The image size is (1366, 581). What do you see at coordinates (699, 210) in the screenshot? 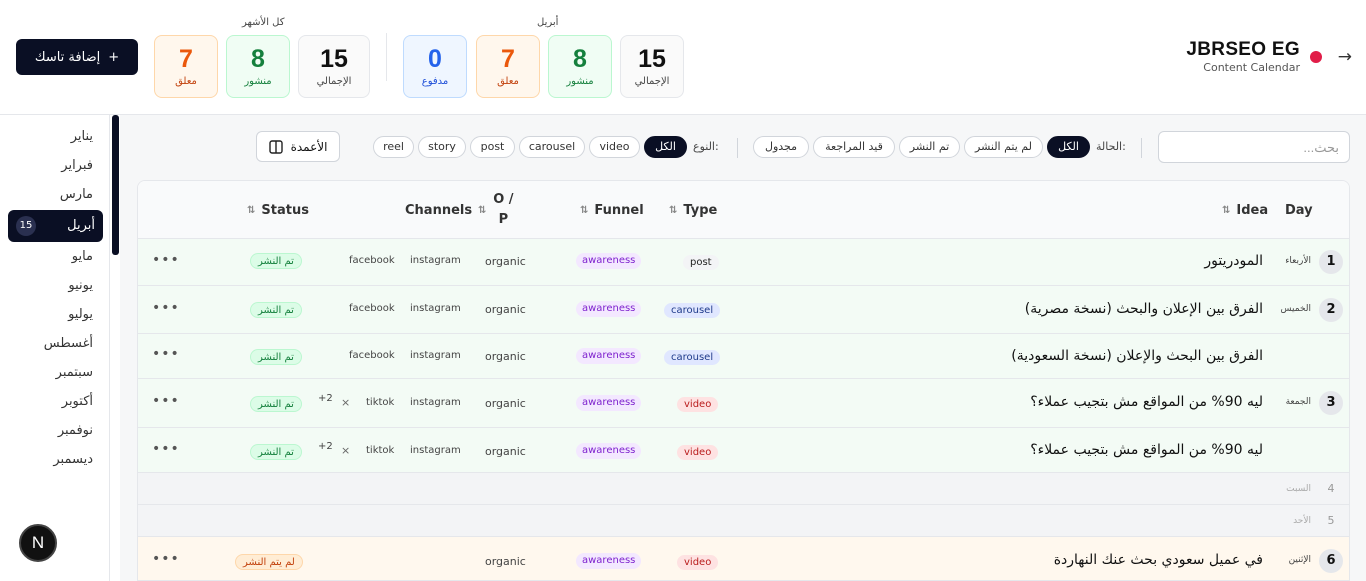
I see `column-header-type: ⇅ Type` at bounding box center [699, 210].